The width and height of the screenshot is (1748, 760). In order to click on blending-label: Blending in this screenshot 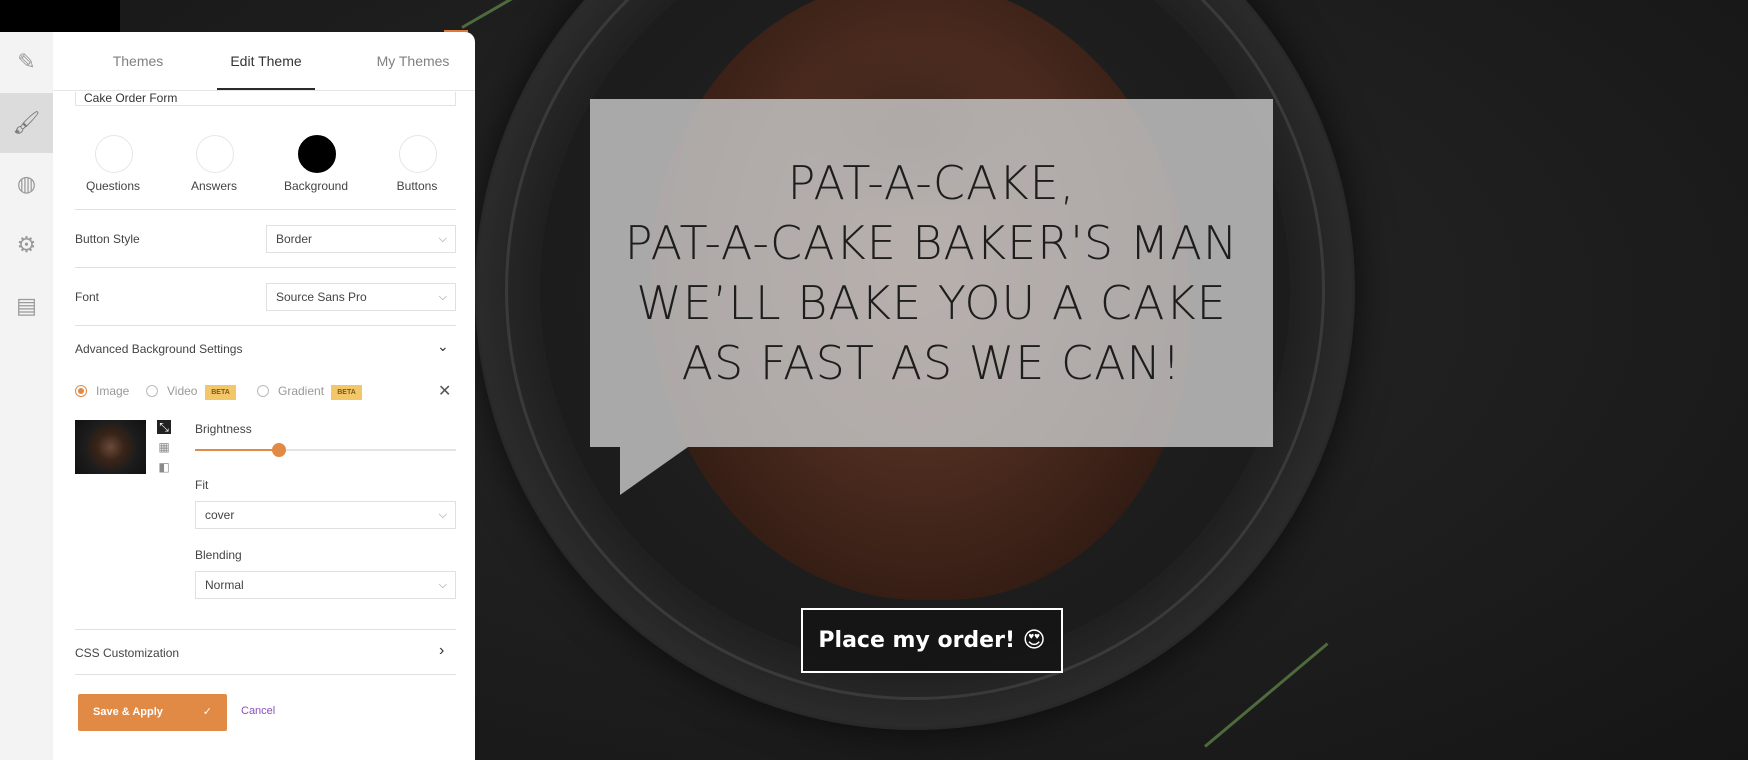, I will do `click(218, 555)`.